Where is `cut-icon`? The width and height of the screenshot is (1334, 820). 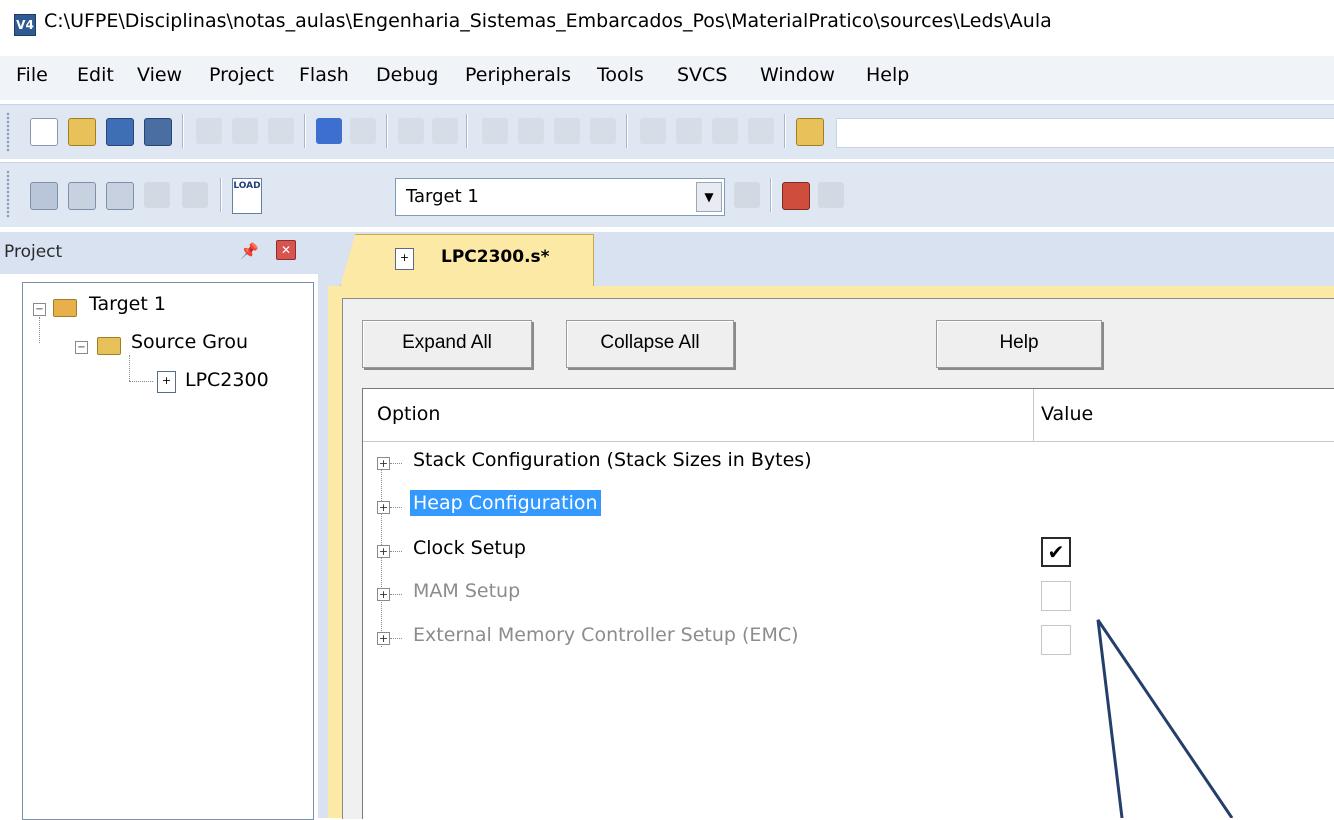 cut-icon is located at coordinates (209, 131).